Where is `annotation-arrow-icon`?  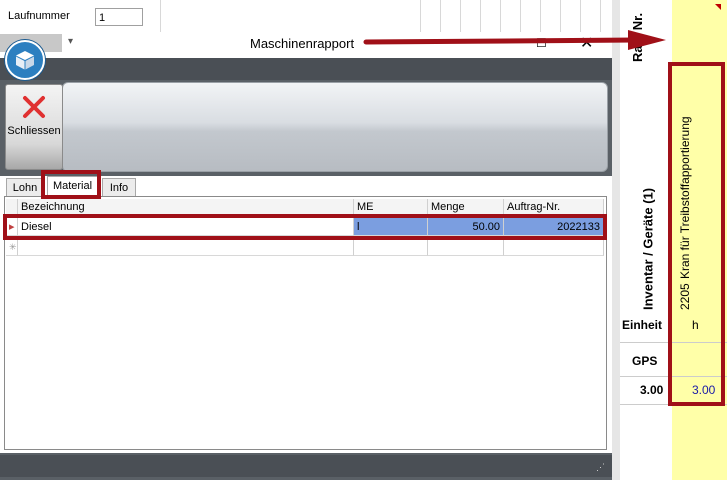 annotation-arrow-icon is located at coordinates (514, 40).